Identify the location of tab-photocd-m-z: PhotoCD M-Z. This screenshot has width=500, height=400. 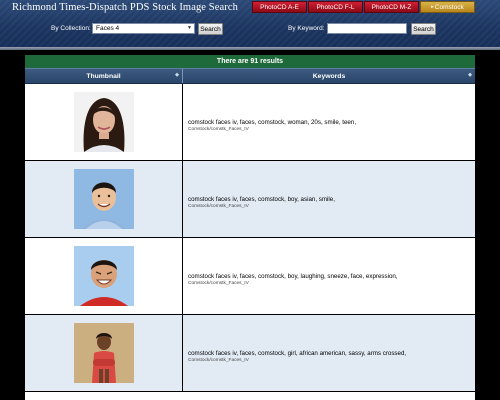
(391, 7).